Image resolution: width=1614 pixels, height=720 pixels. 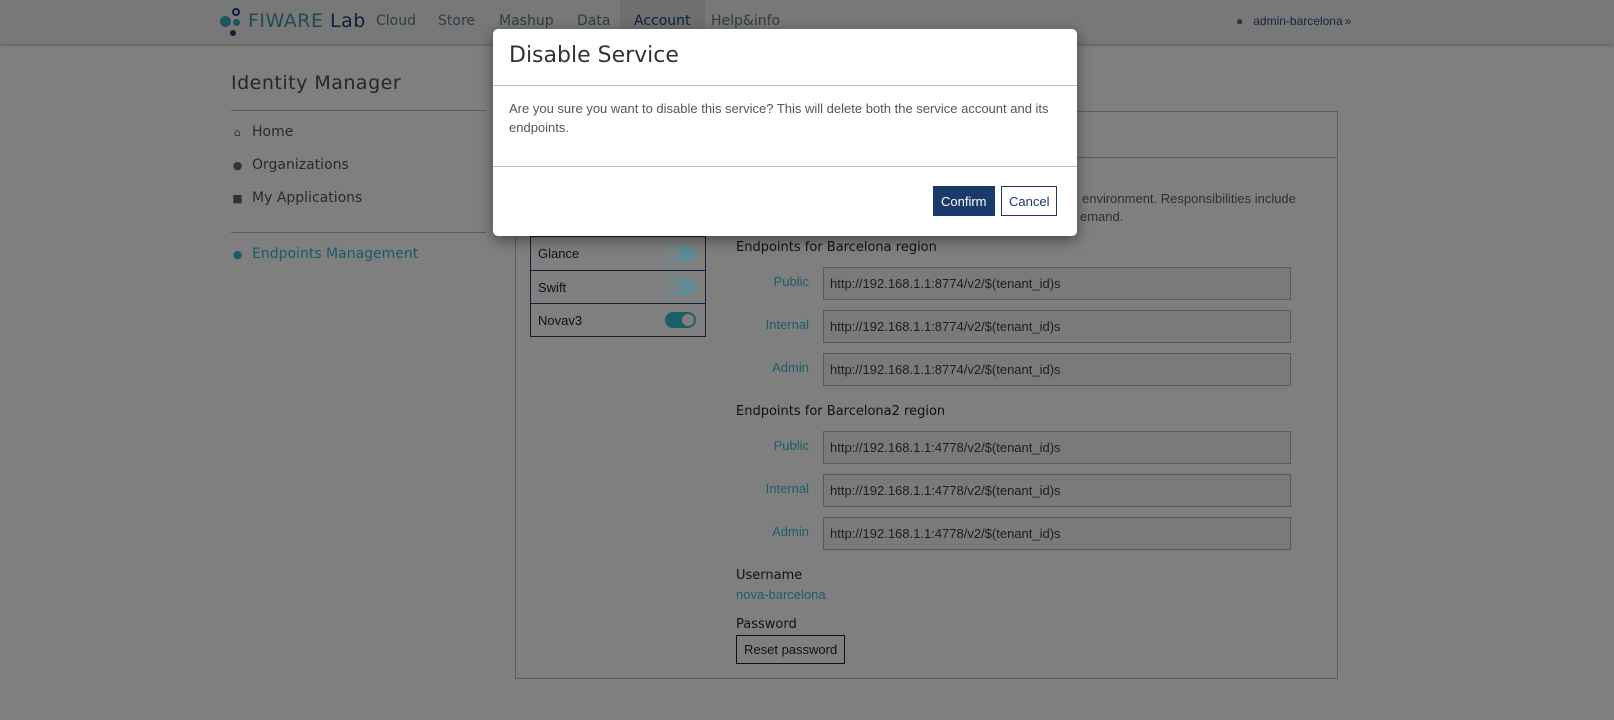 I want to click on globe-icon: ●, so click(x=237, y=254).